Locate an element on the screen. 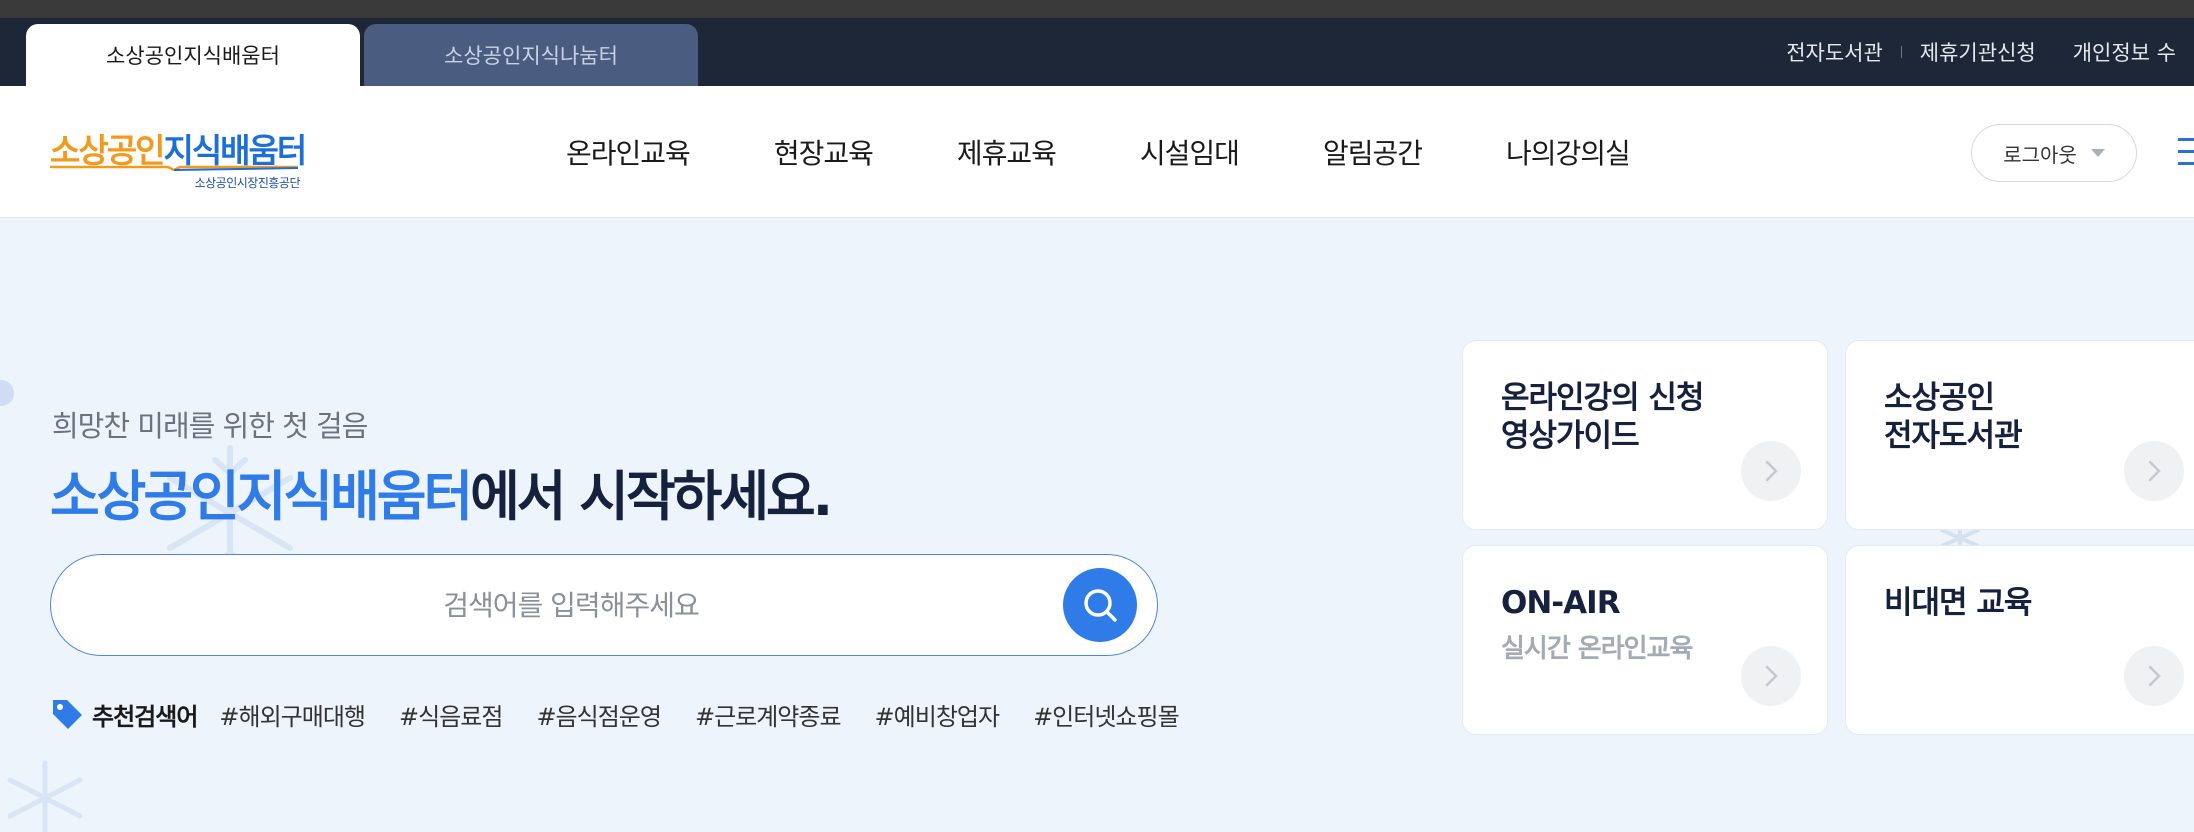  headline-highlight: 소상공인지식배움터 is located at coordinates (261, 496).